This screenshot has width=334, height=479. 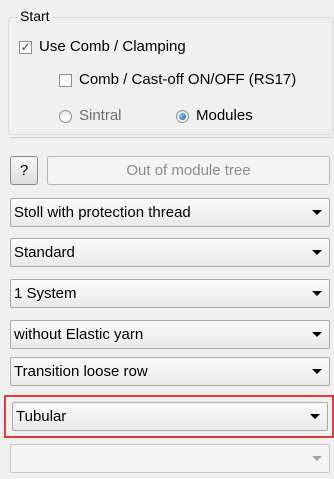 I want to click on dropdown-value: without Elastic yarn, so click(x=79, y=334).